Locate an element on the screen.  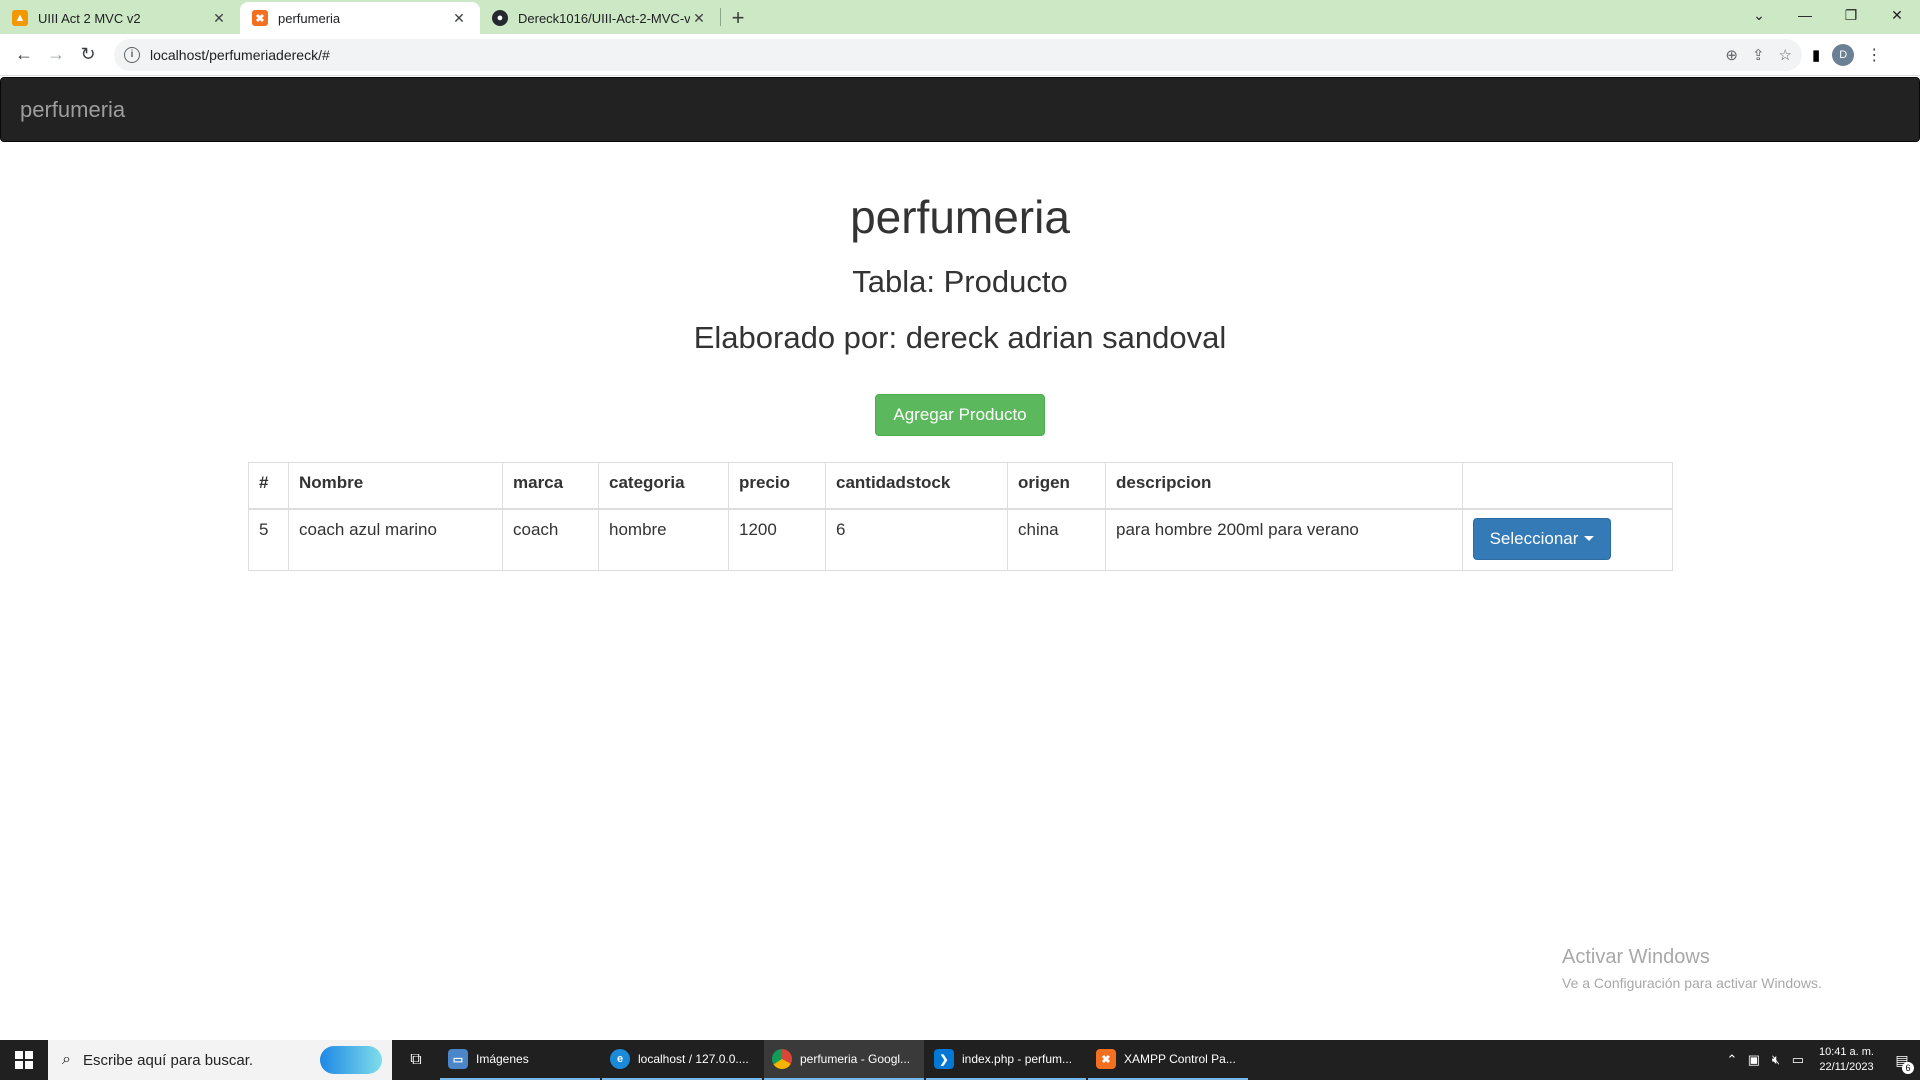
site-info-icon: i is located at coordinates (132, 54).